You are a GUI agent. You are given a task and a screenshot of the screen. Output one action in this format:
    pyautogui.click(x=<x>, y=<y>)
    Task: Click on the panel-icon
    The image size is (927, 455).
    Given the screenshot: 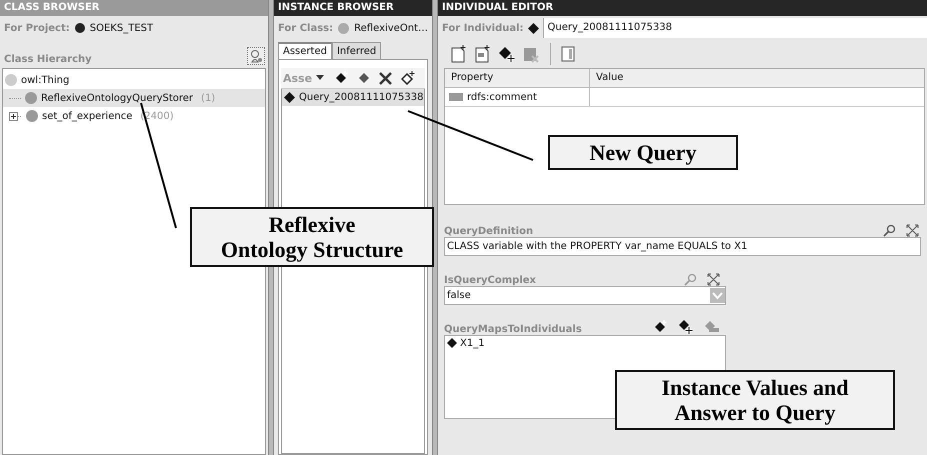 What is the action you would take?
    pyautogui.click(x=568, y=54)
    